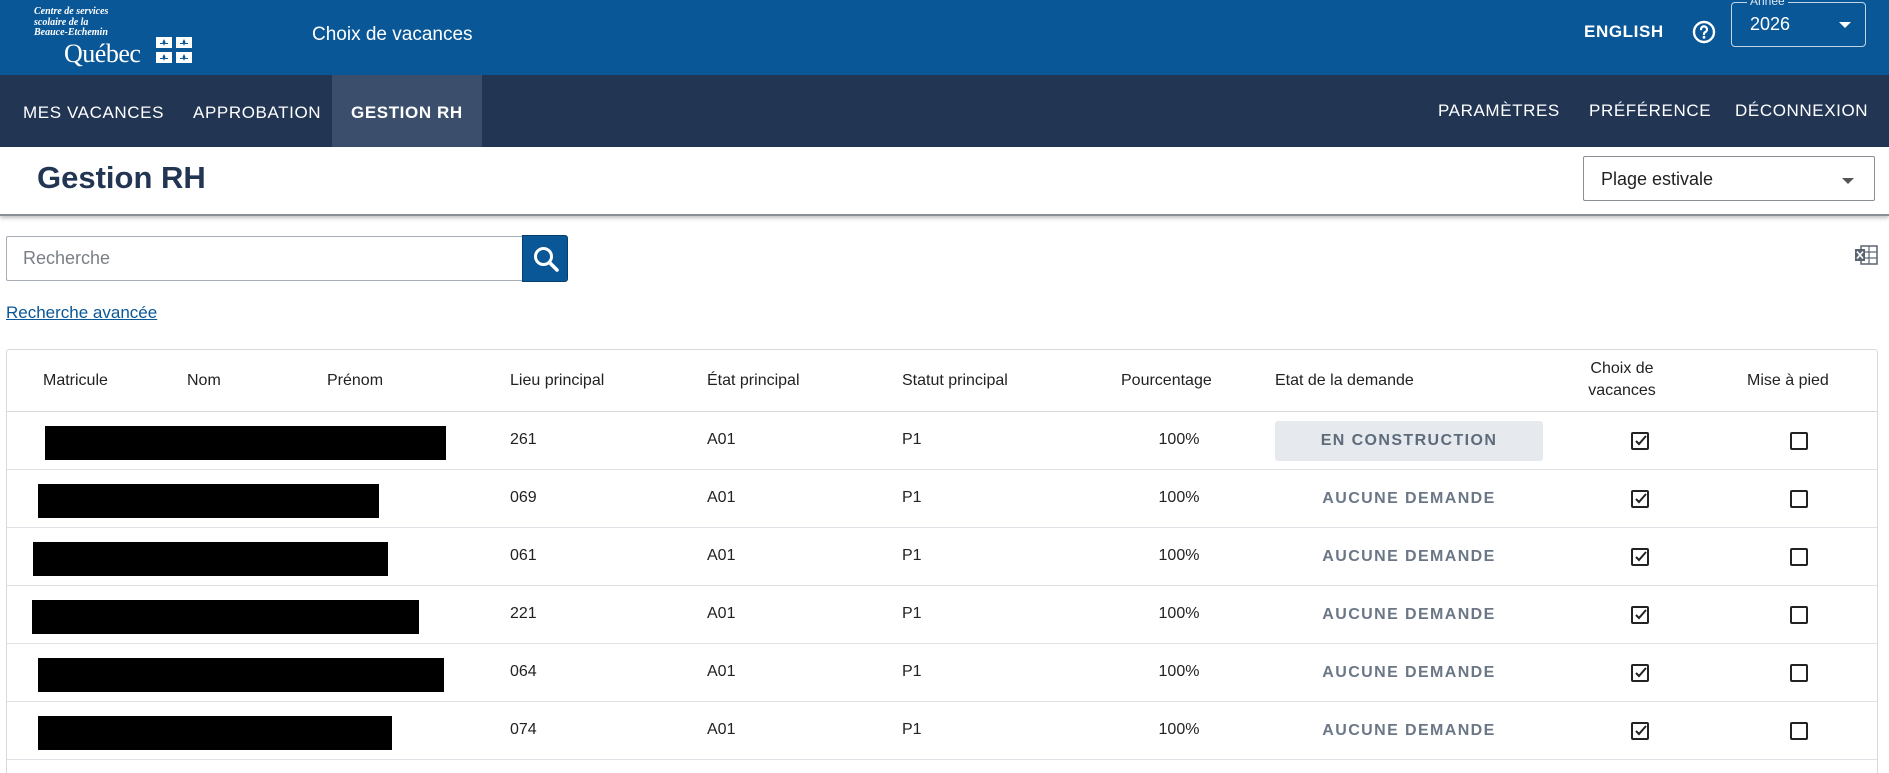  I want to click on logo-wordmark: Québec, so click(102, 53).